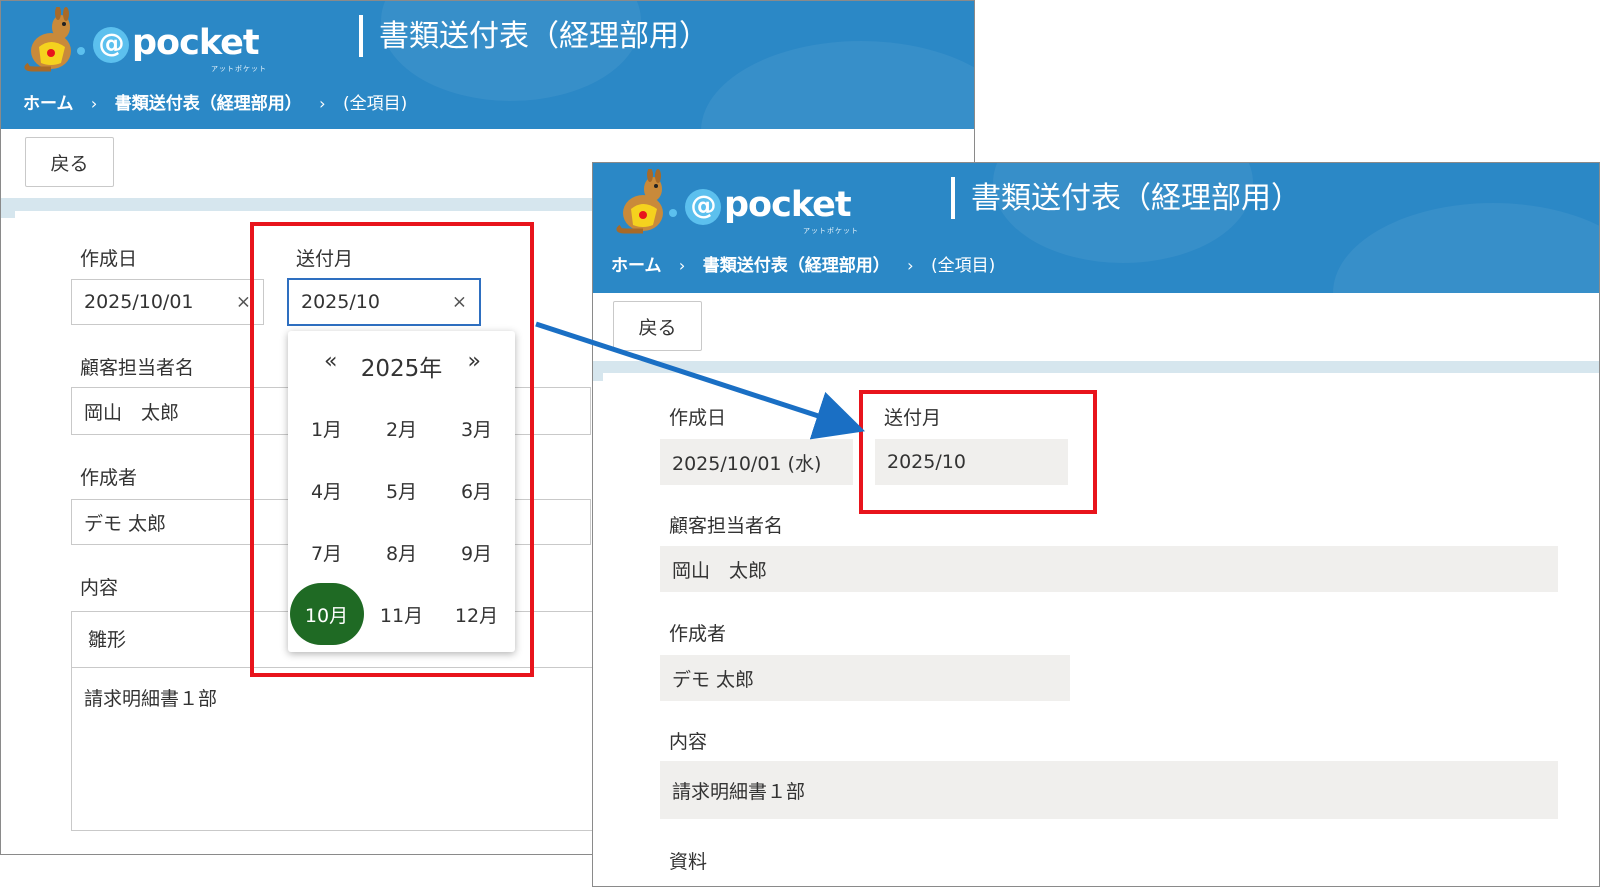  Describe the element at coordinates (151, 699) in the screenshot. I see `content-text: 請求明細書１部` at that location.